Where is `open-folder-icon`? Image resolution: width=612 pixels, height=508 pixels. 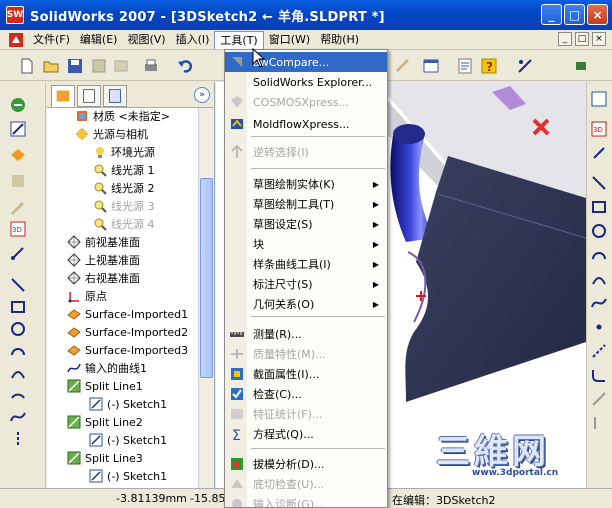 open-folder-icon is located at coordinates (51, 66).